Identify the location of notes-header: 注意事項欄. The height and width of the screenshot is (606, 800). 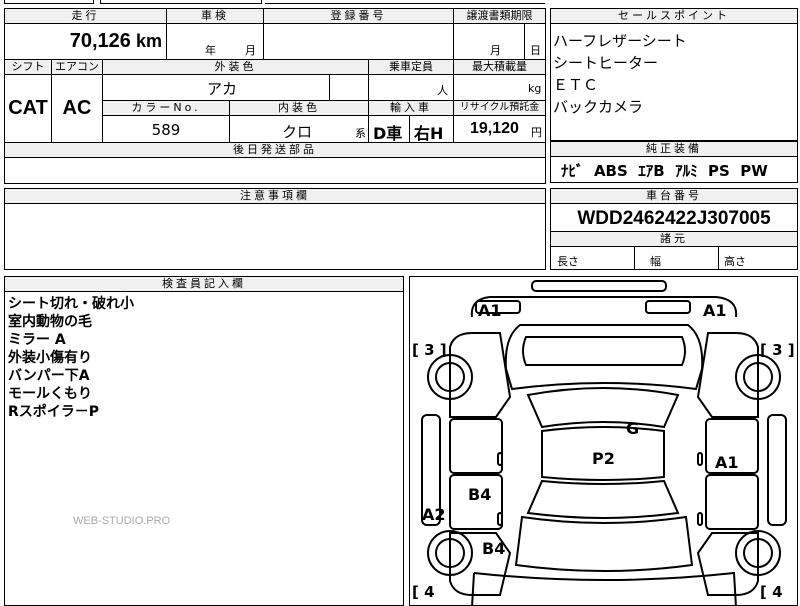
(275, 196).